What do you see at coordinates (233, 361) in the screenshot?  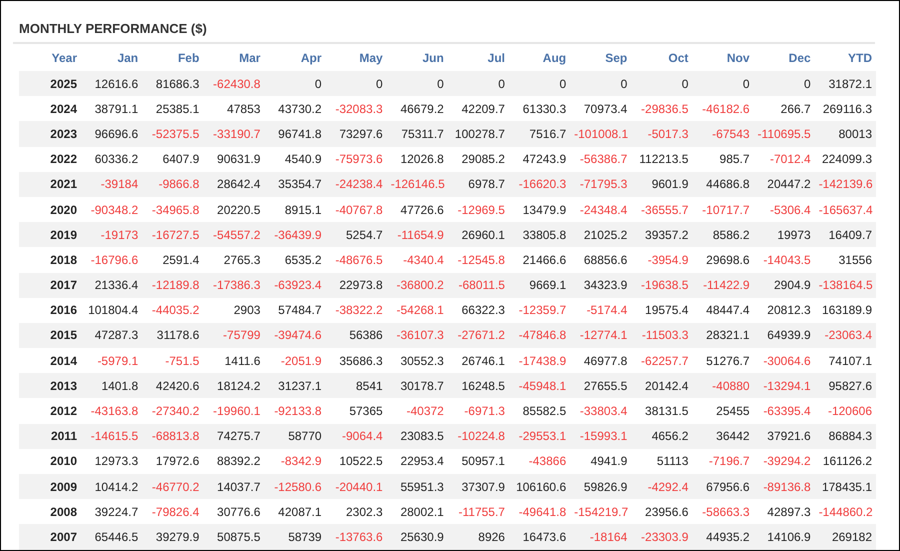 I see `table-cell: 1411.6` at bounding box center [233, 361].